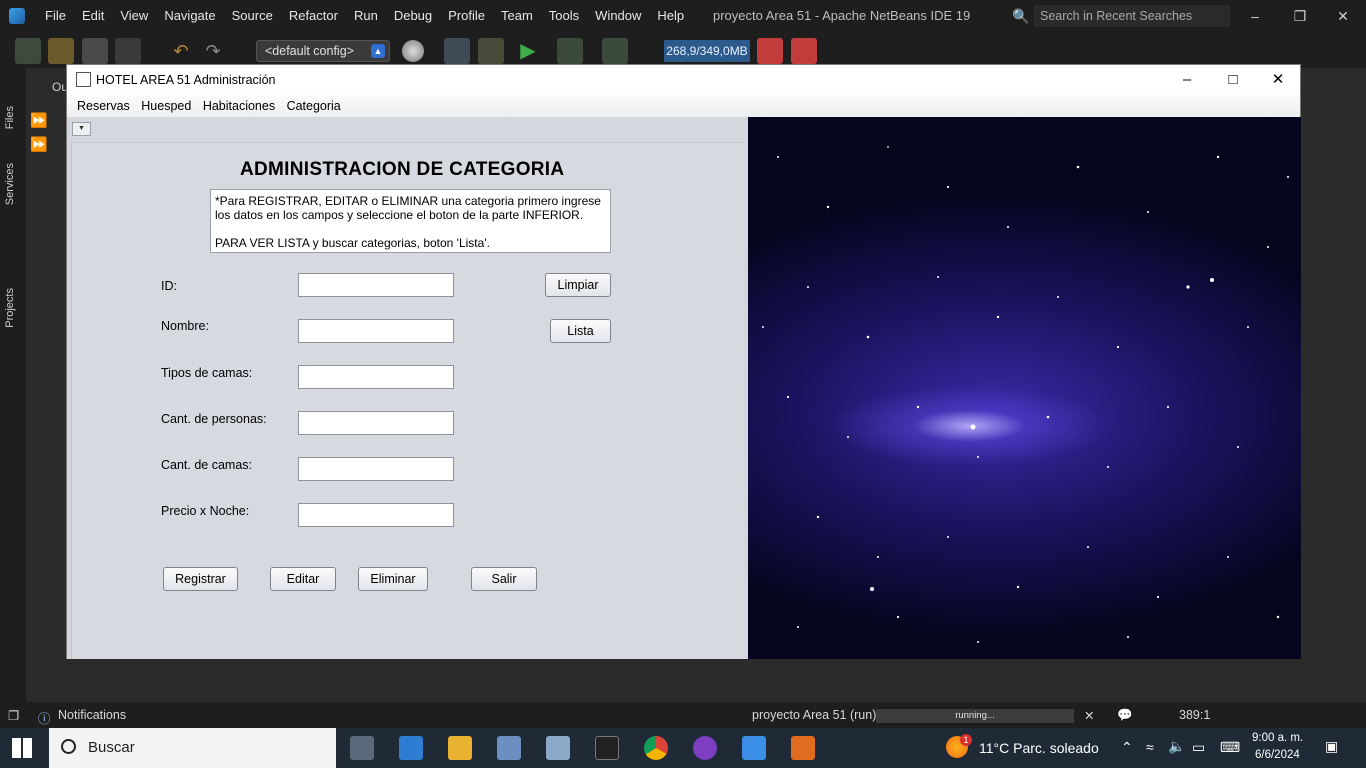  I want to click on menu-source: Source, so click(252, 16).